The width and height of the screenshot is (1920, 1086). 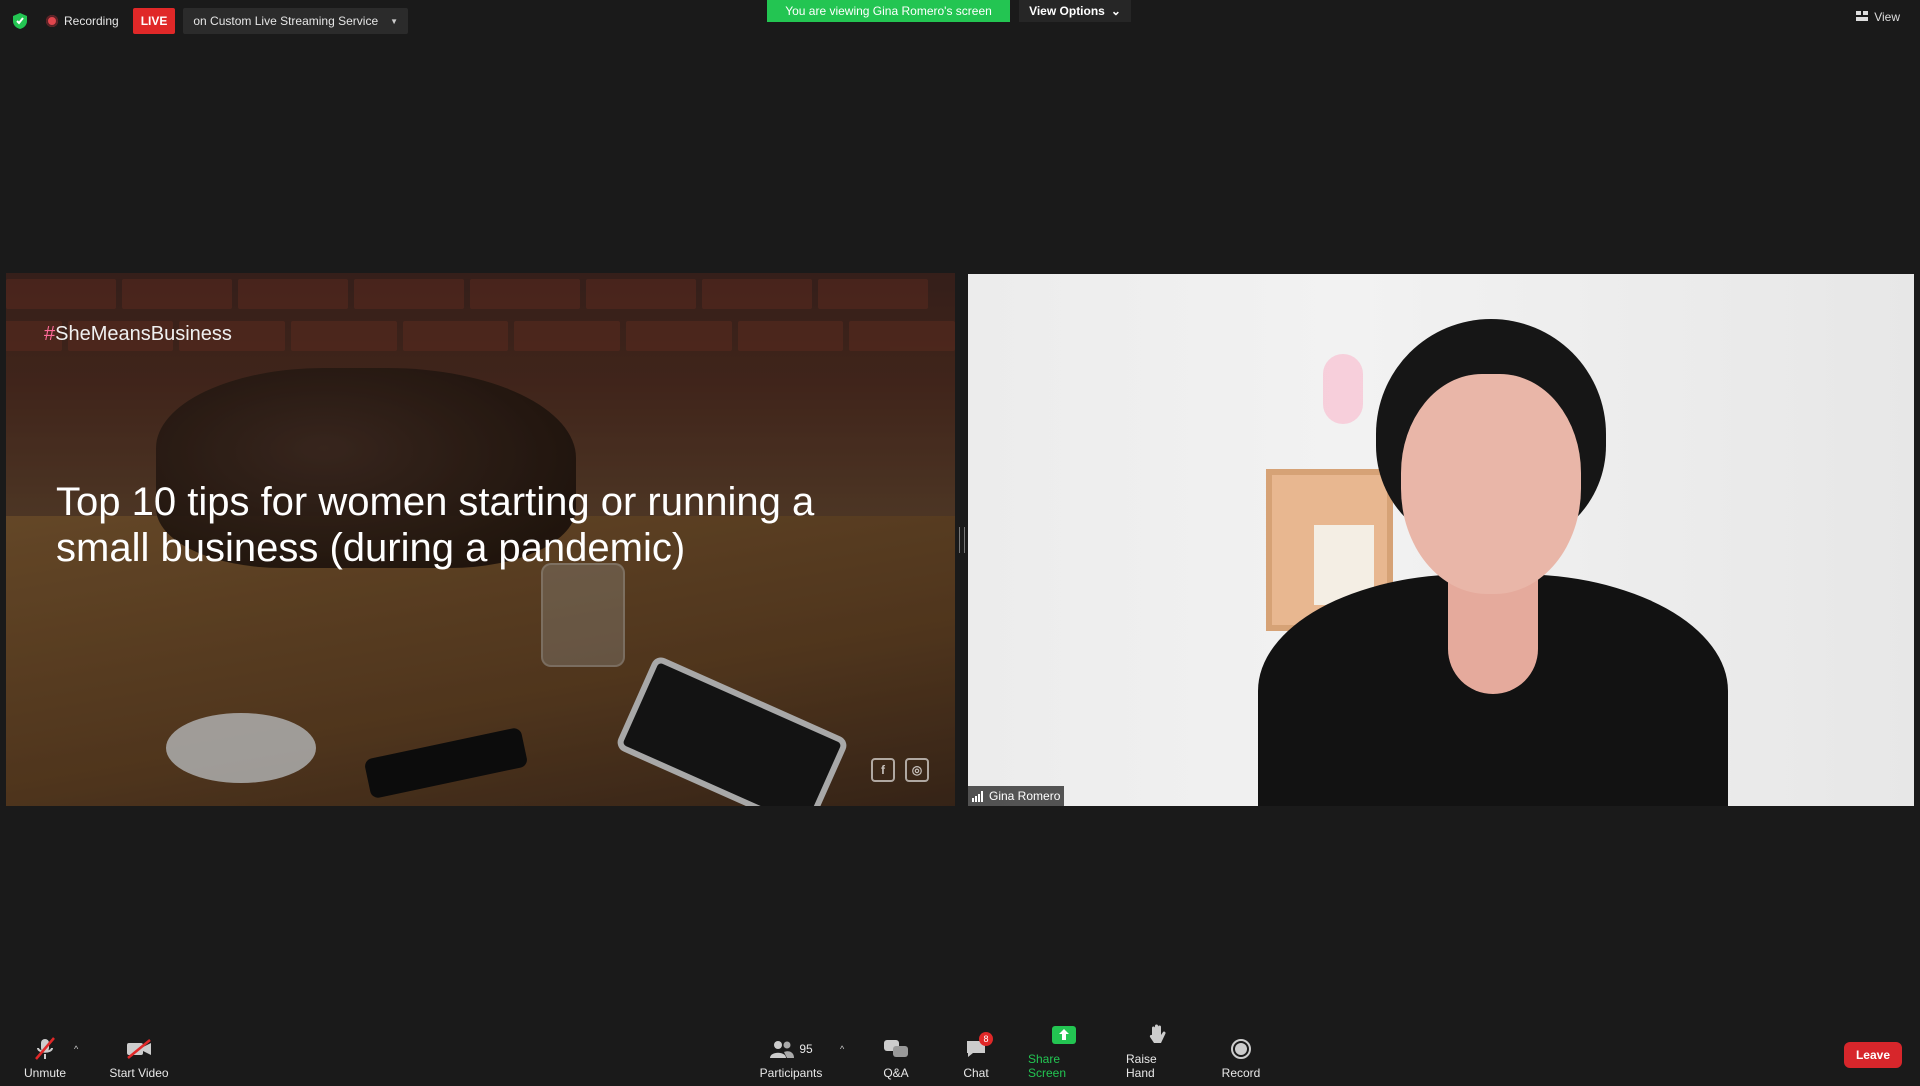 What do you see at coordinates (1887, 17) in the screenshot?
I see `view-label: View` at bounding box center [1887, 17].